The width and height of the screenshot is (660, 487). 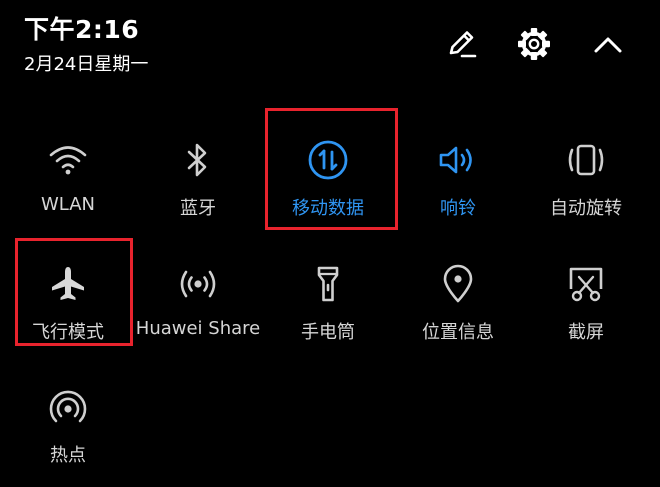 What do you see at coordinates (86, 64) in the screenshot?
I see `status-date: 2月24日星期一` at bounding box center [86, 64].